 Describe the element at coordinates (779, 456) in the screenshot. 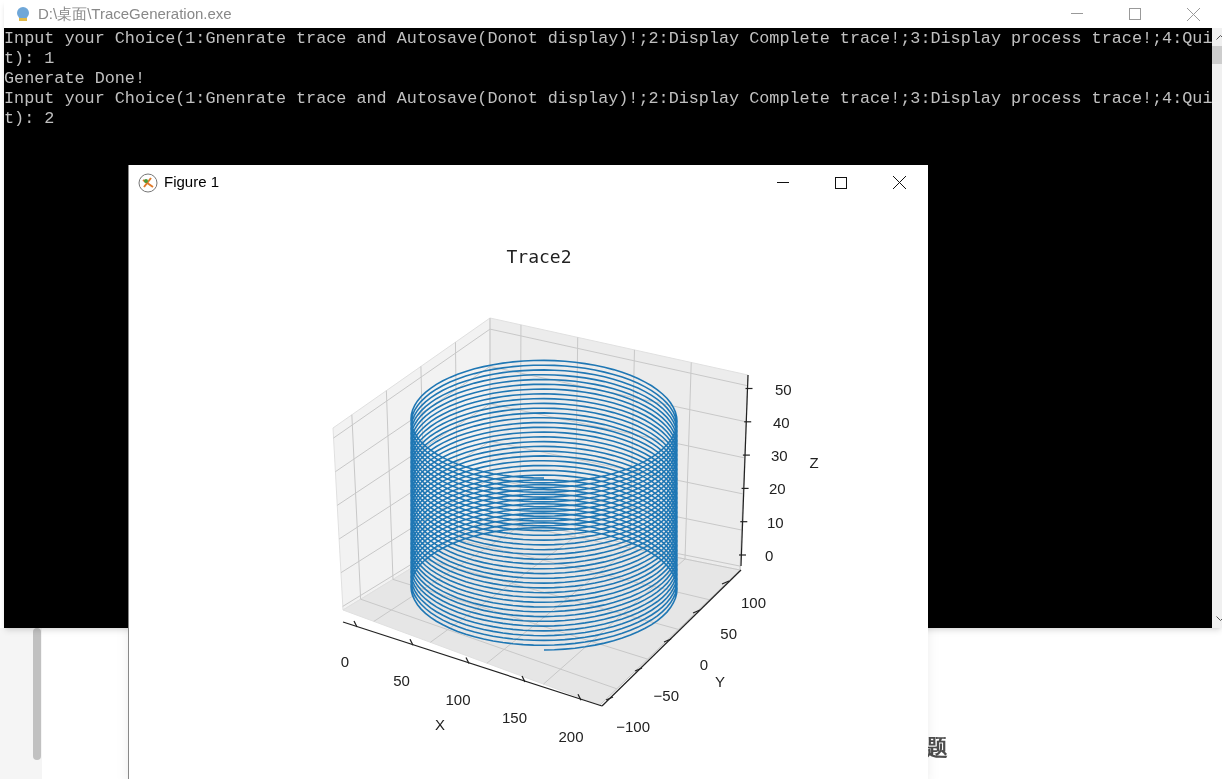

I see `tick-label: 30` at that location.